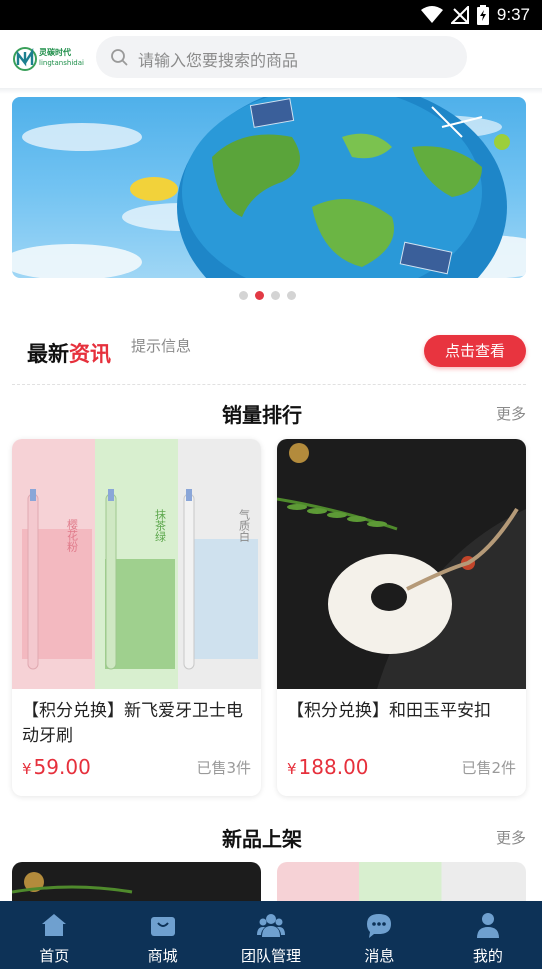 Image resolution: width=542 pixels, height=969 pixels. I want to click on status-time: 9:37, so click(513, 14).